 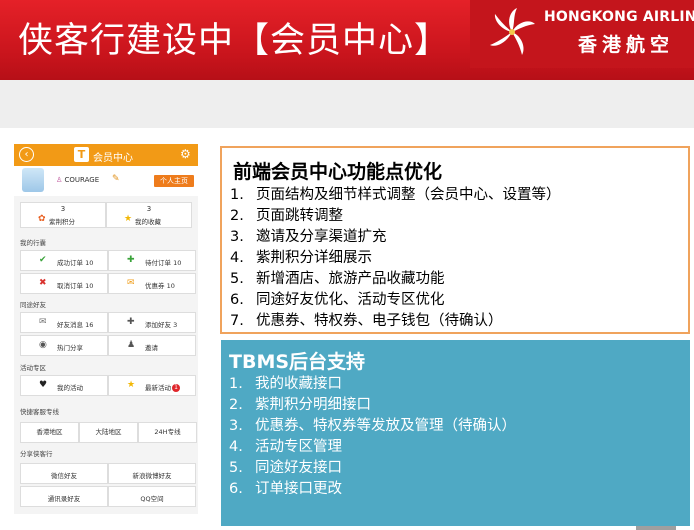 I want to click on list-item: 6. 同途好友优化、活动专区优化, so click(x=337, y=300).